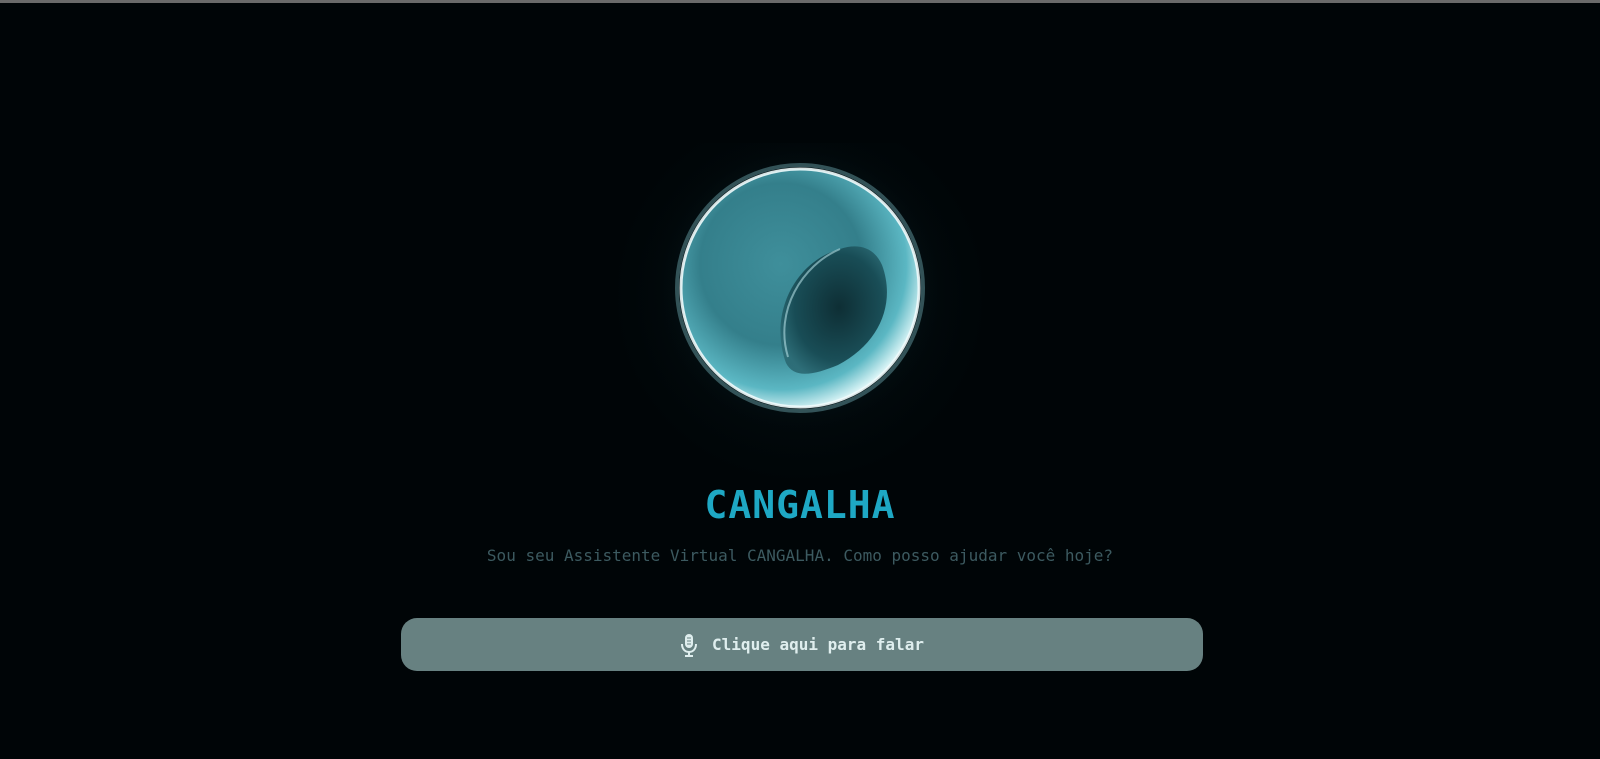 This screenshot has height=759, width=1600. Describe the element at coordinates (689, 645) in the screenshot. I see `microphone-icon` at that location.